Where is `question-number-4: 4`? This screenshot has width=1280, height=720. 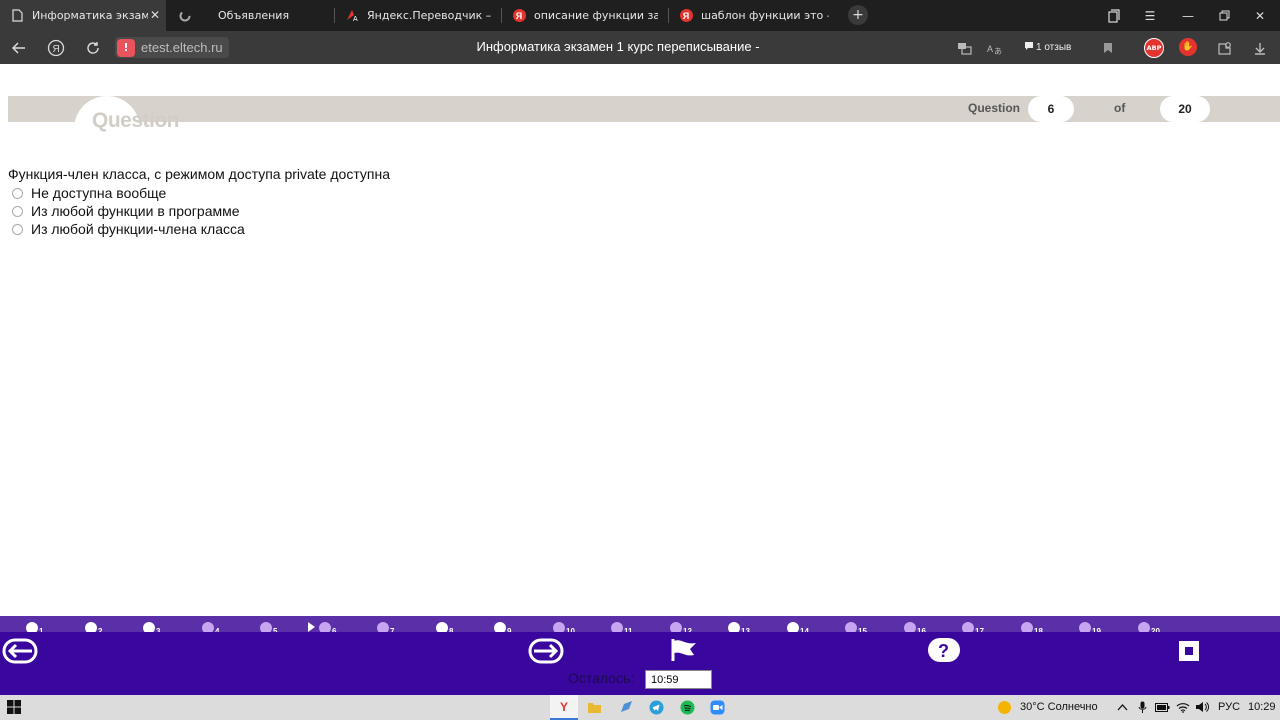
question-number-4: 4 is located at coordinates (210, 627).